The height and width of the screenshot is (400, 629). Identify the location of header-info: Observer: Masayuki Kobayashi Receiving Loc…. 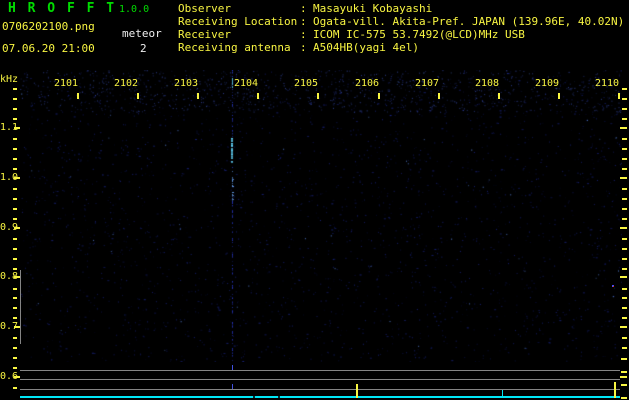
(401, 28).